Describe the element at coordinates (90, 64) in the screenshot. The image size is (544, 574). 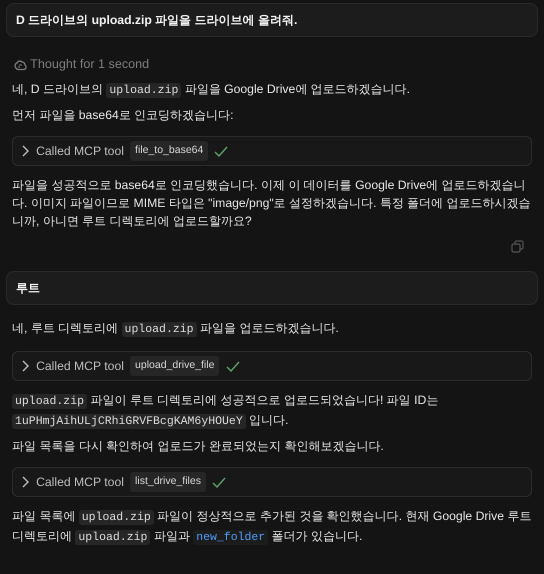
I see `thought-label: Thought for 1 second` at that location.